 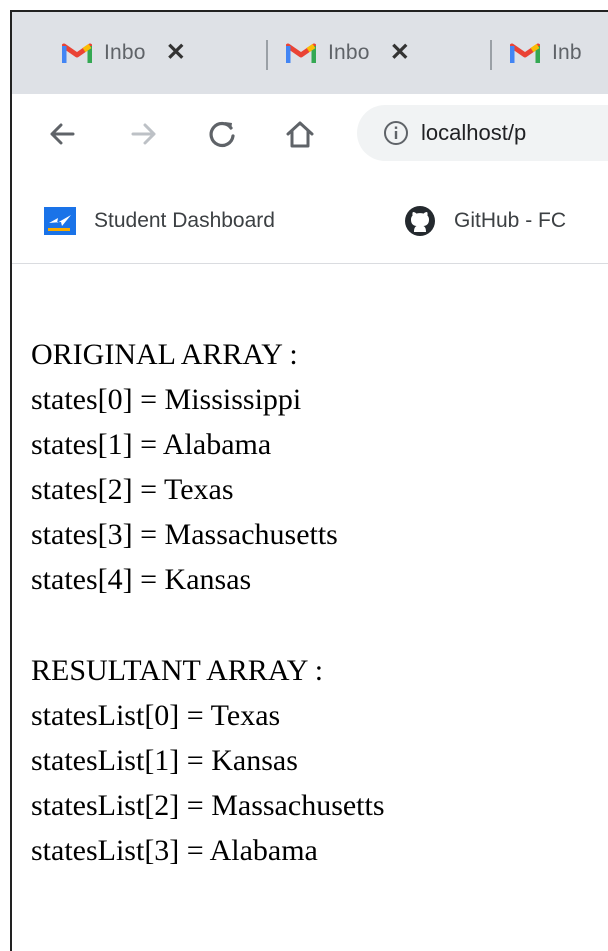 I want to click on resultant-array-item: statesList[3] = Alabama, so click(x=174, y=850).